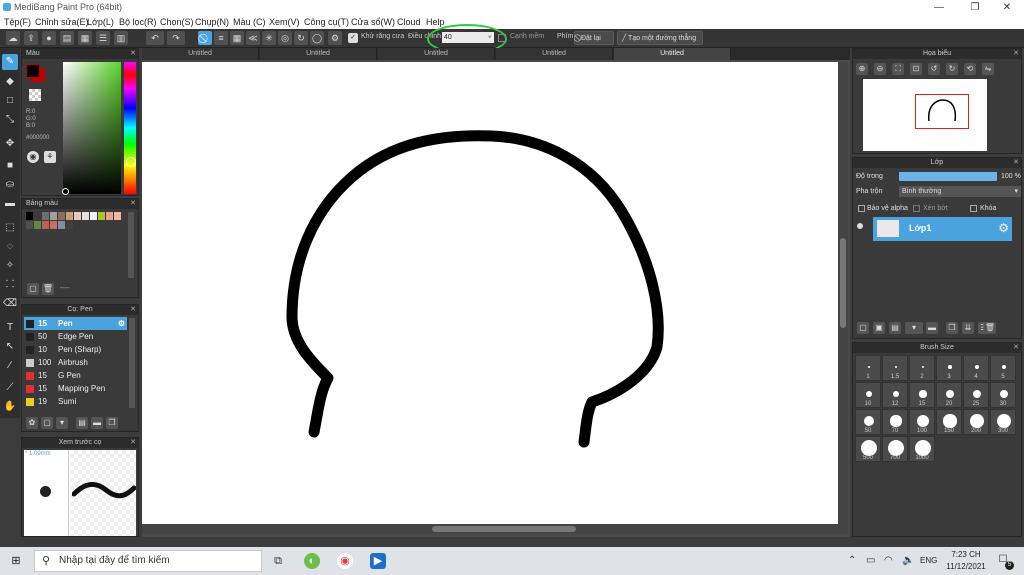  I want to click on hscroll-thumb, so click(504, 529).